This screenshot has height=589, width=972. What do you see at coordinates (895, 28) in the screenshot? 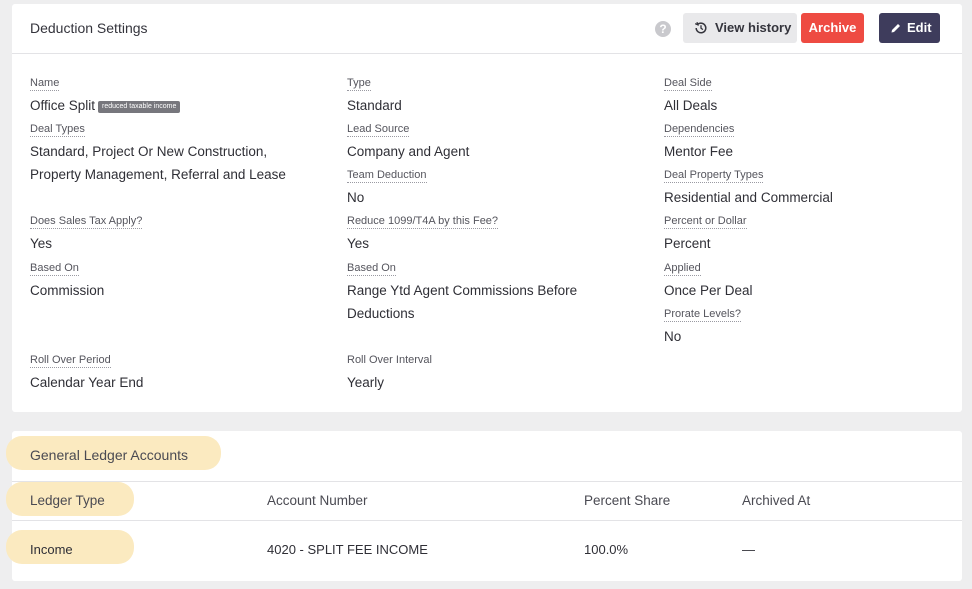
I see `pencil-icon` at bounding box center [895, 28].